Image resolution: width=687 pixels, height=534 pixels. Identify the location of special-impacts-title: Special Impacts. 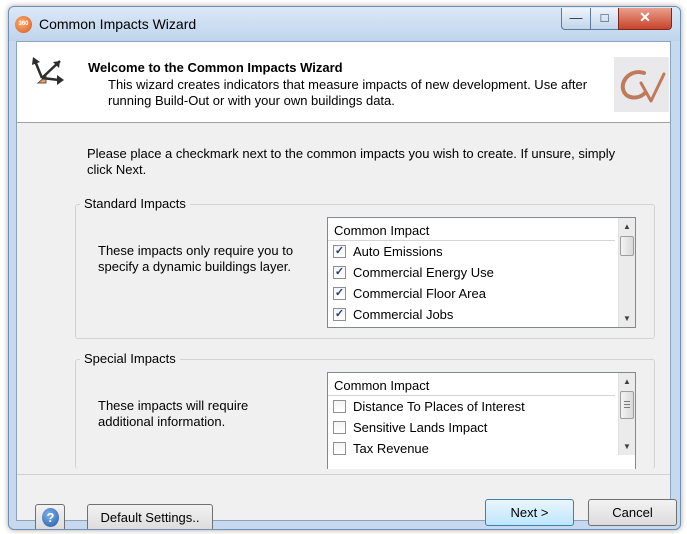
(130, 359).